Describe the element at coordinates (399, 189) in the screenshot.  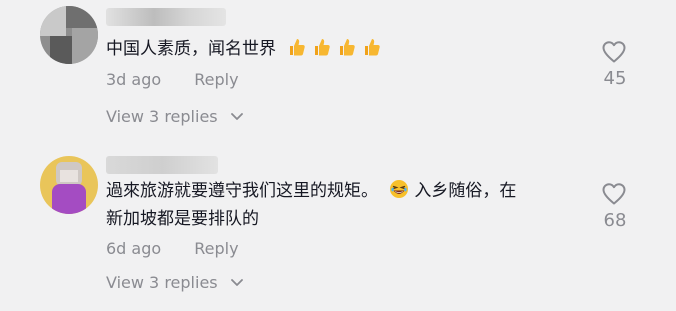
I see `laughing-face-icon` at that location.